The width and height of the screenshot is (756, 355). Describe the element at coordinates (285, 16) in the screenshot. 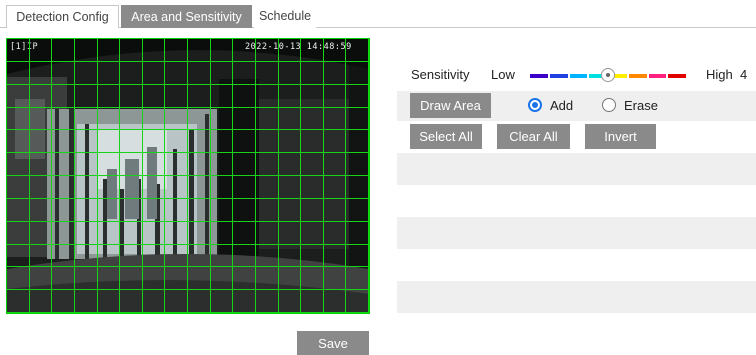

I see `tab-schedule: Schedule` at that location.